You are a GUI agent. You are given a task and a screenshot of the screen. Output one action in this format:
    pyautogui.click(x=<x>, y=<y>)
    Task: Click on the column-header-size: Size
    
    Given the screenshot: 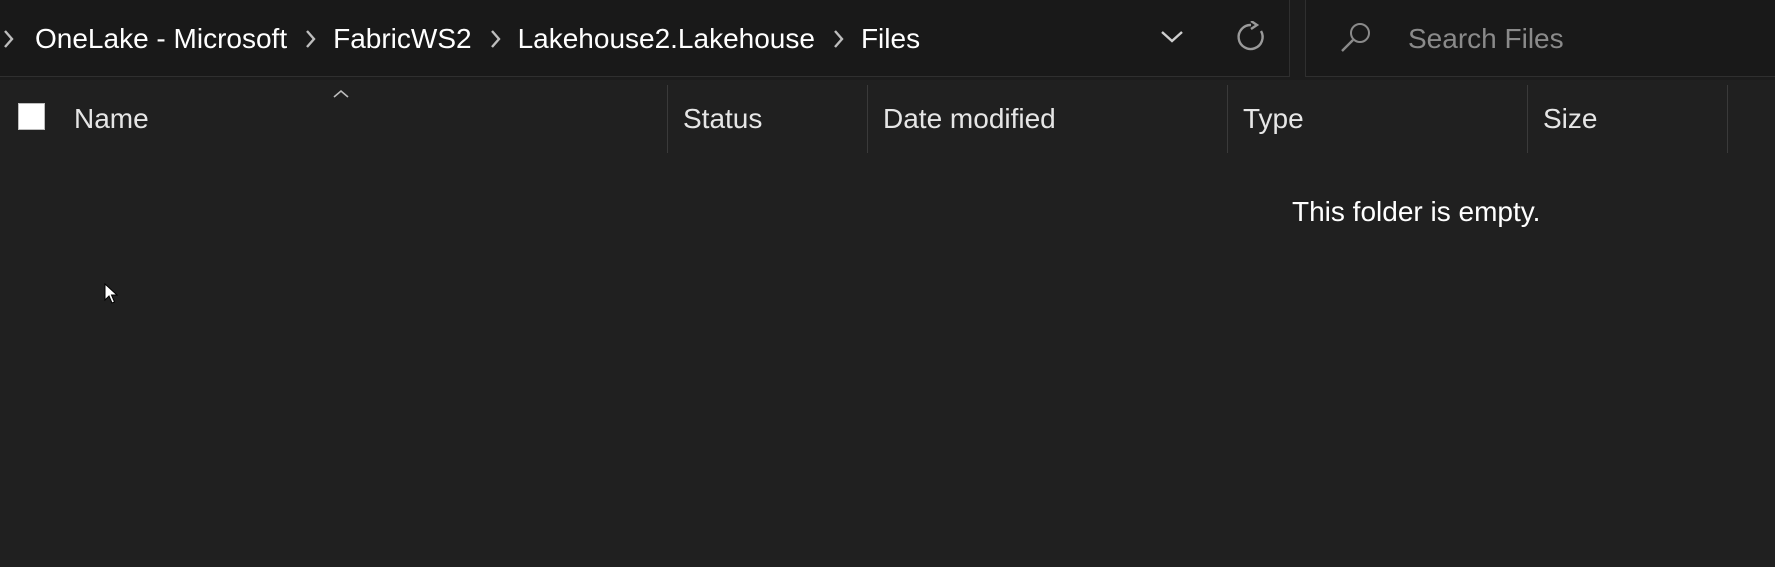 What is the action you would take?
    pyautogui.click(x=1634, y=119)
    